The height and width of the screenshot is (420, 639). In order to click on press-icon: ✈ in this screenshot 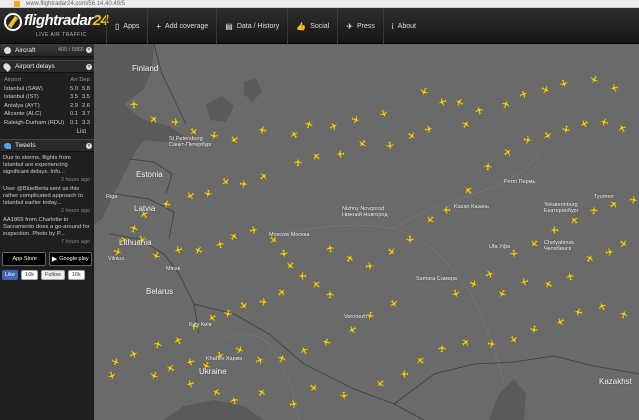, I will do `click(349, 26)`.